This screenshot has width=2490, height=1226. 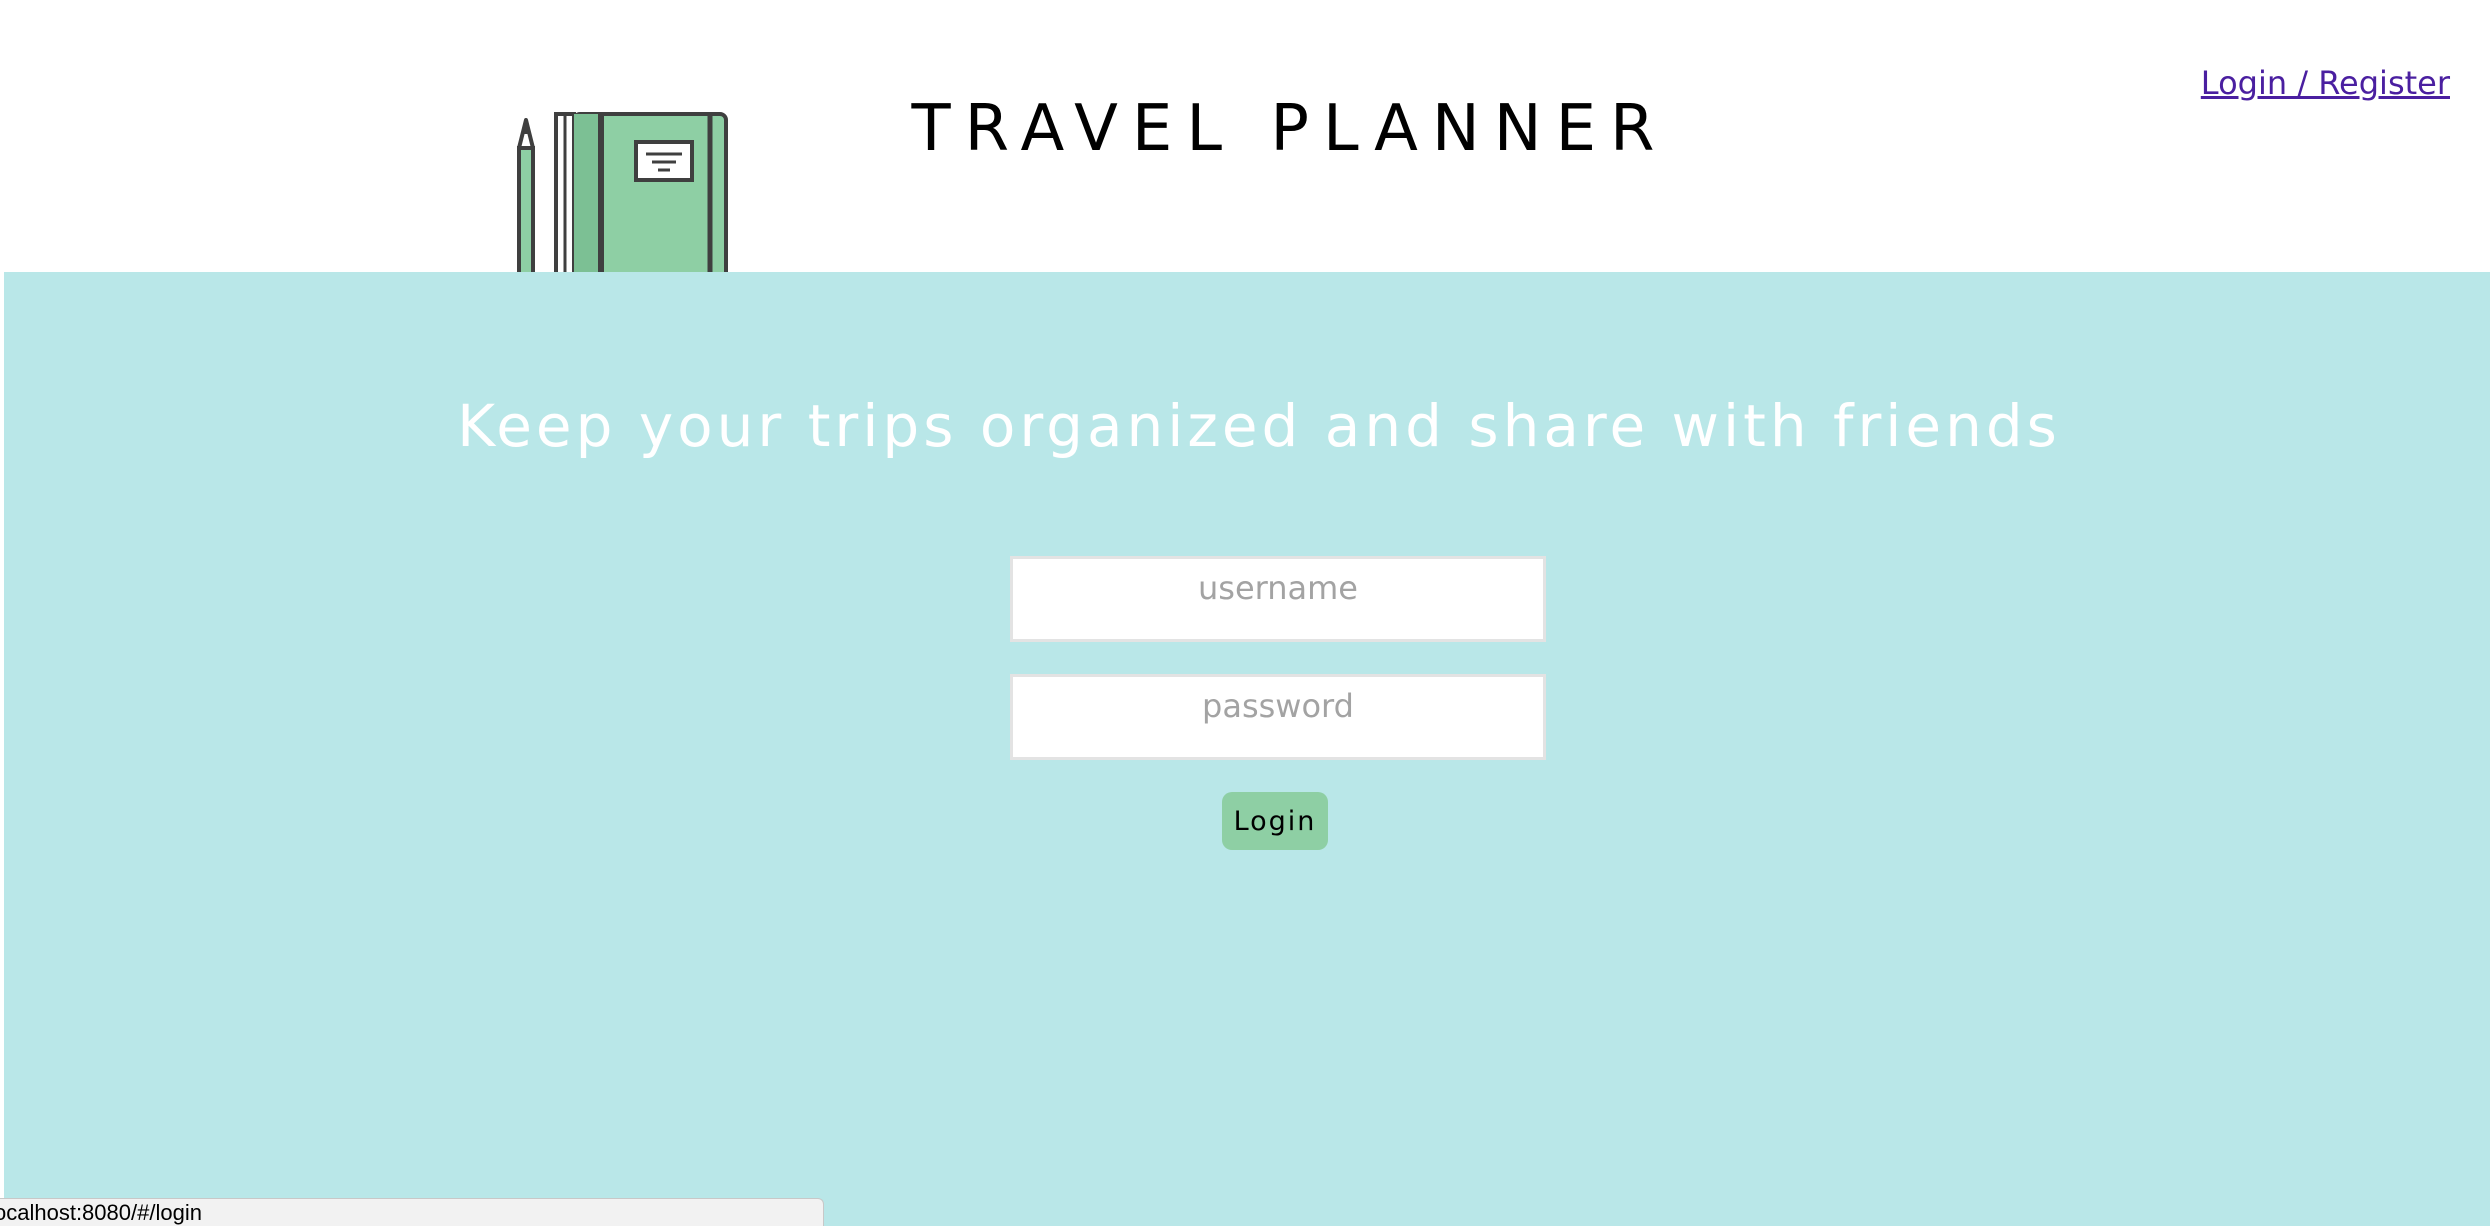 I want to click on login-register-link: Login / Register, so click(x=2325, y=83).